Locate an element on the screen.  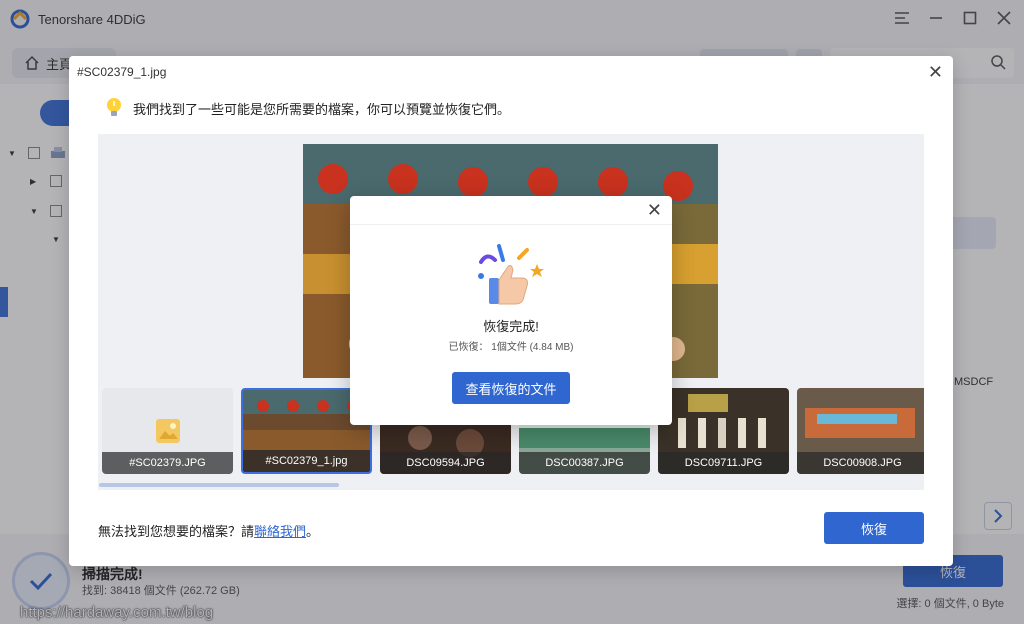
thumbnail-label: DSC09711.JPG is located at coordinates (723, 463).